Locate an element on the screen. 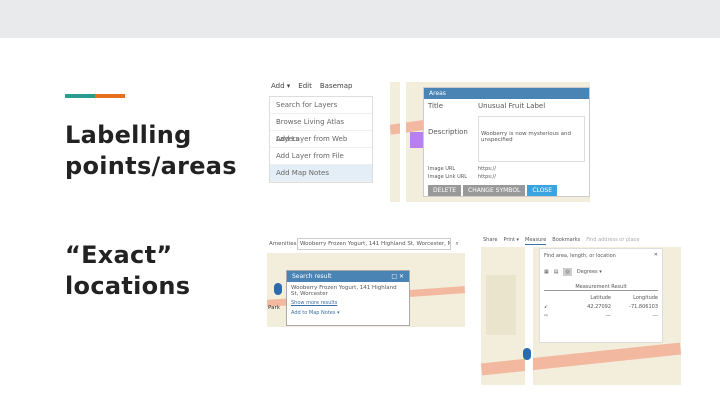  image-url-input: https:// is located at coordinates (487, 169).